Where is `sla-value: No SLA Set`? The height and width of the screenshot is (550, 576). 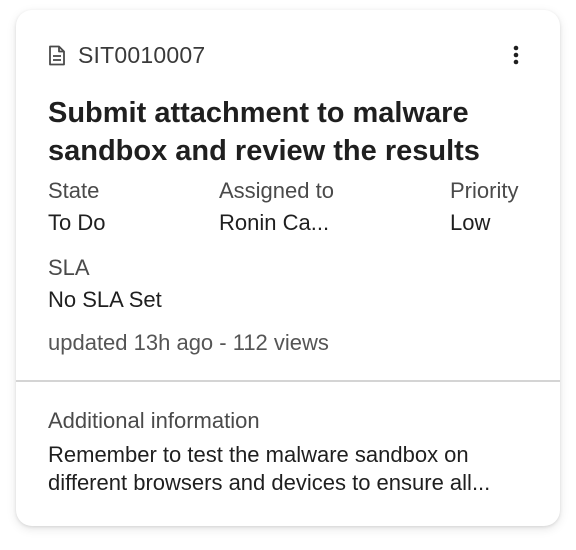
sla-value: No SLA Set is located at coordinates (105, 299).